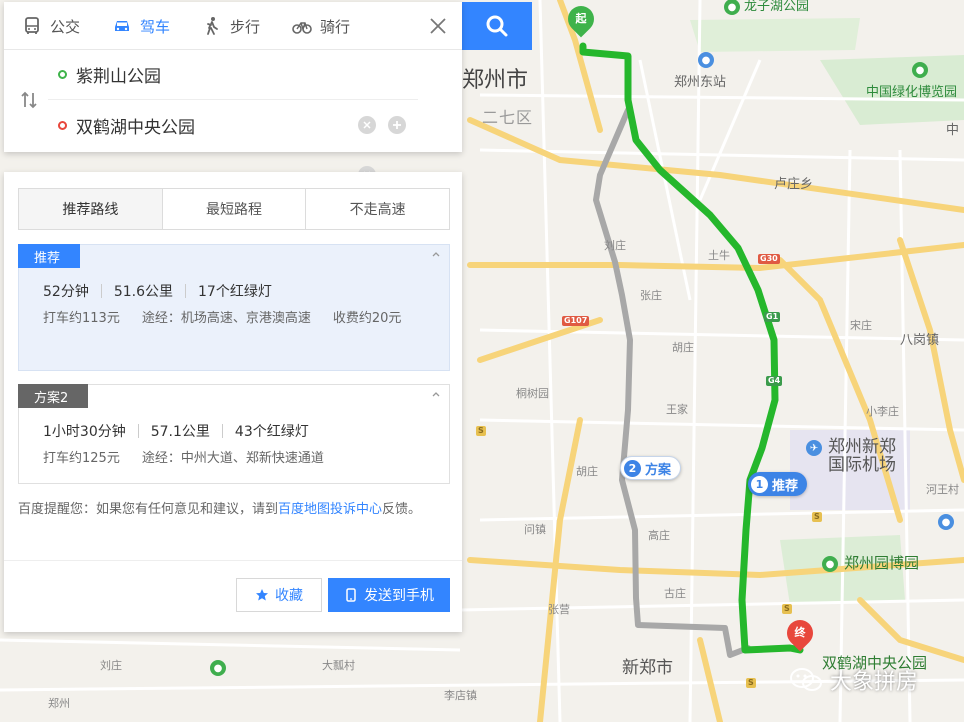 This screenshot has height=722, width=964. What do you see at coordinates (861, 325) in the screenshot?
I see `map-label-bazhai: 宋庄` at bounding box center [861, 325].